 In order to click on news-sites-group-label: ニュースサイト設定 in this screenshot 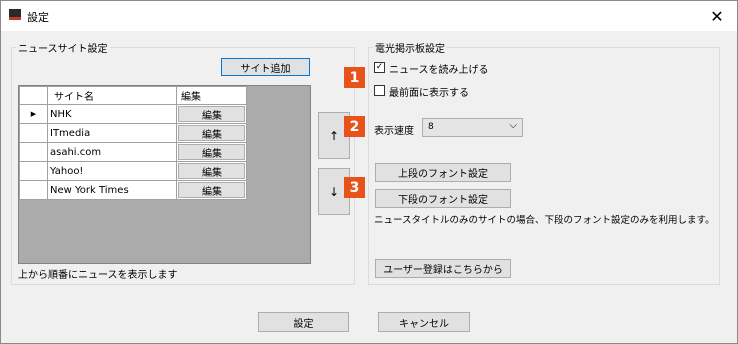, I will do `click(63, 47)`.